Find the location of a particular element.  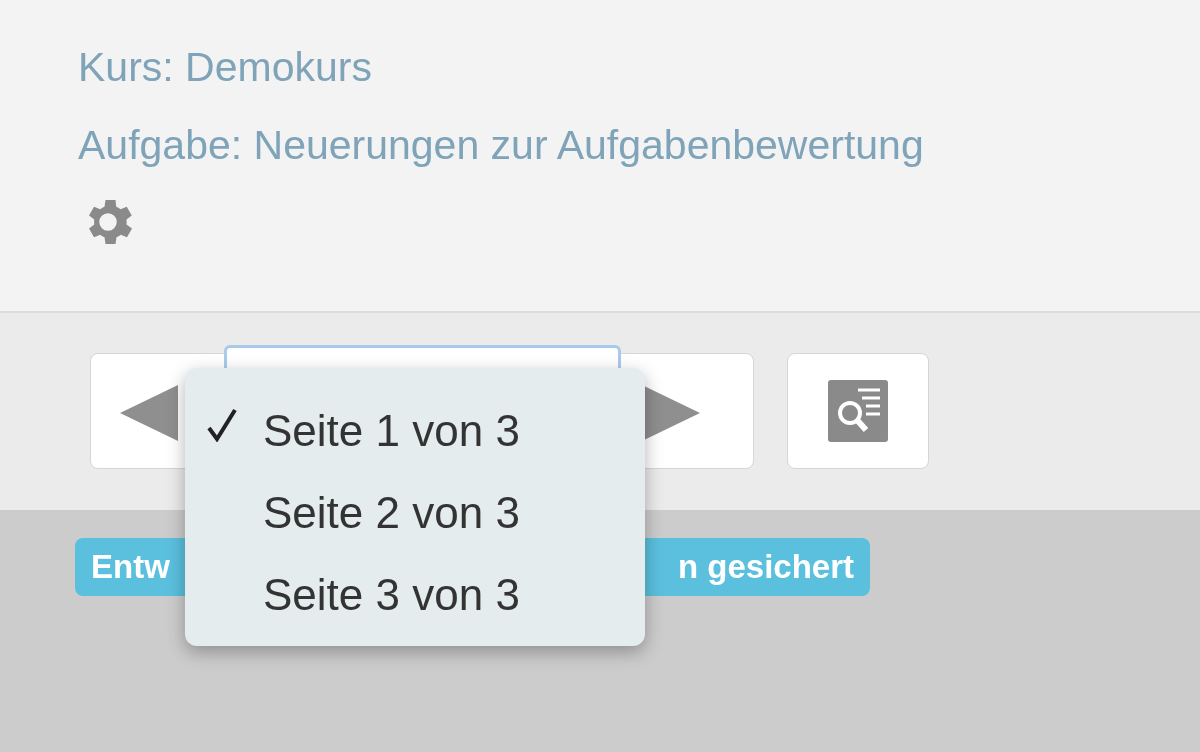

status-text: Entw is located at coordinates (130, 567).